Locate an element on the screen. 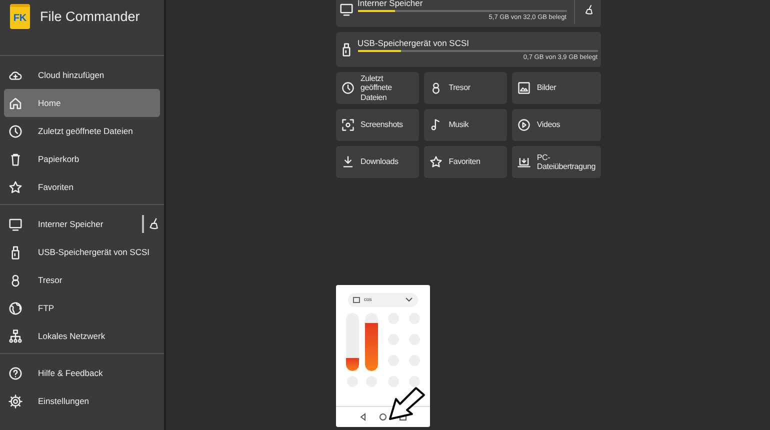  category-tile: Screenshots is located at coordinates (377, 125).